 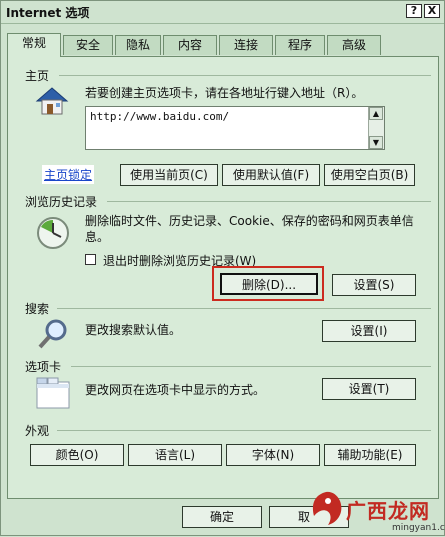 What do you see at coordinates (376, 113) in the screenshot?
I see `scroll-up-icon: ▲` at bounding box center [376, 113].